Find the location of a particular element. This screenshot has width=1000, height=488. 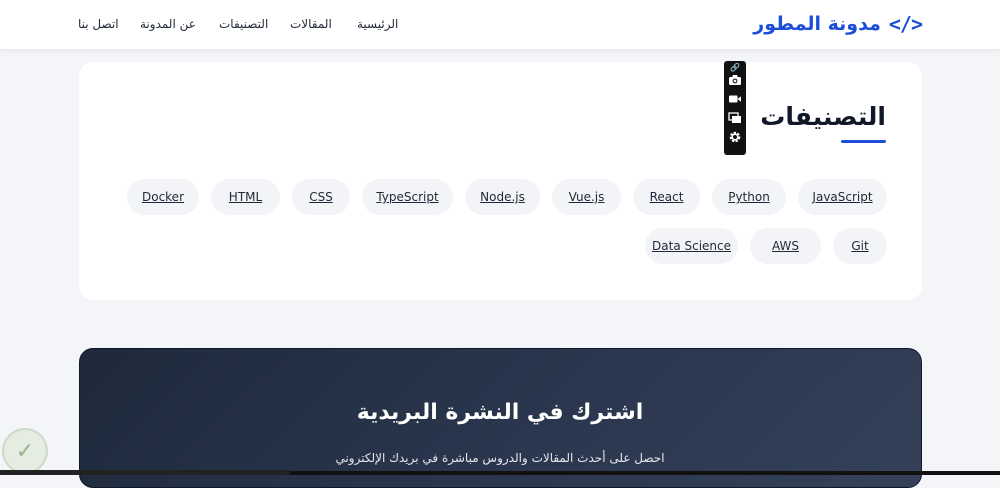

site-logo: </> مدونة المطور is located at coordinates (838, 24).